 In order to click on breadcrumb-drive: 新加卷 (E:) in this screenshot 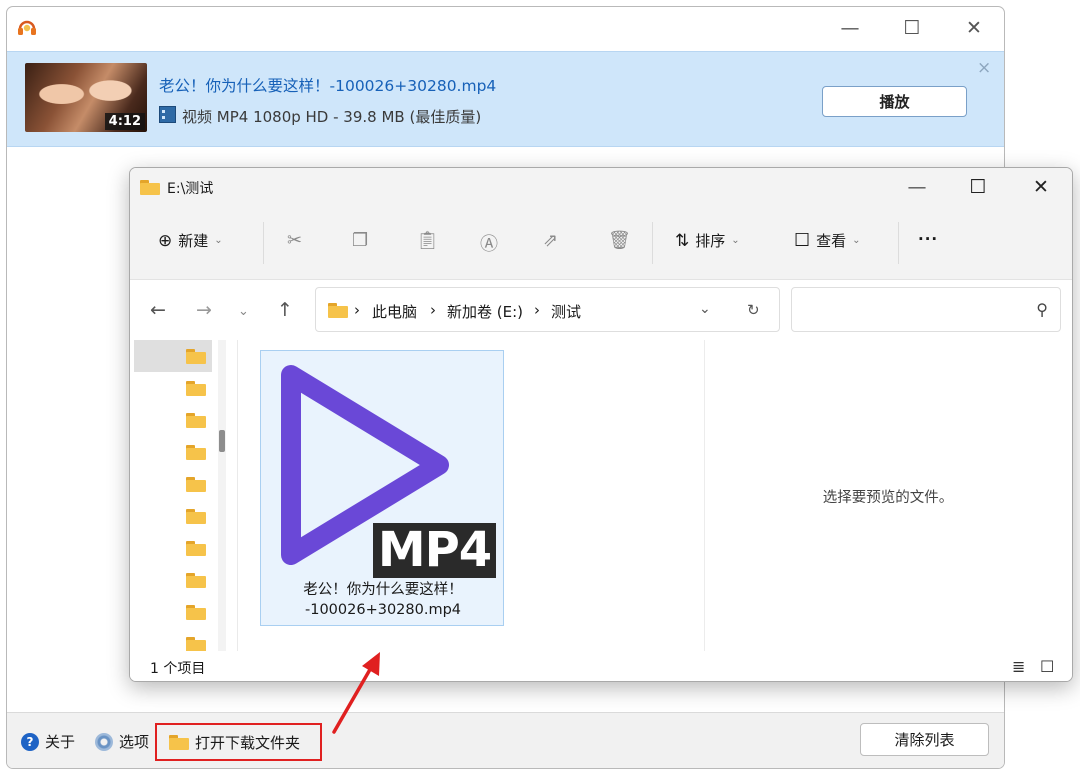, I will do `click(485, 311)`.